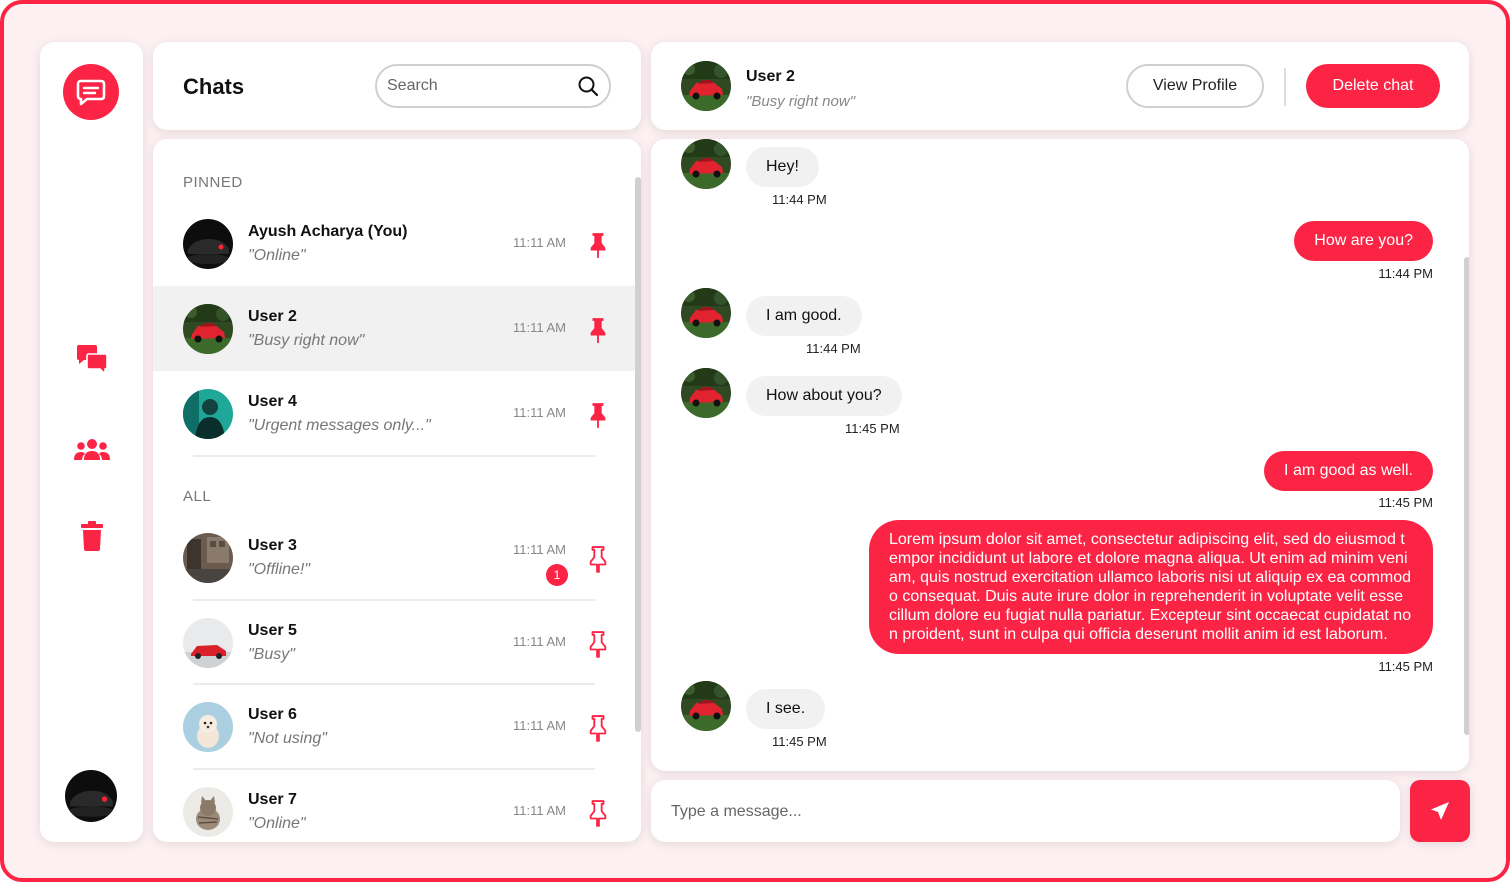 This screenshot has height=882, width=1510. I want to click on search-box, so click(493, 86).